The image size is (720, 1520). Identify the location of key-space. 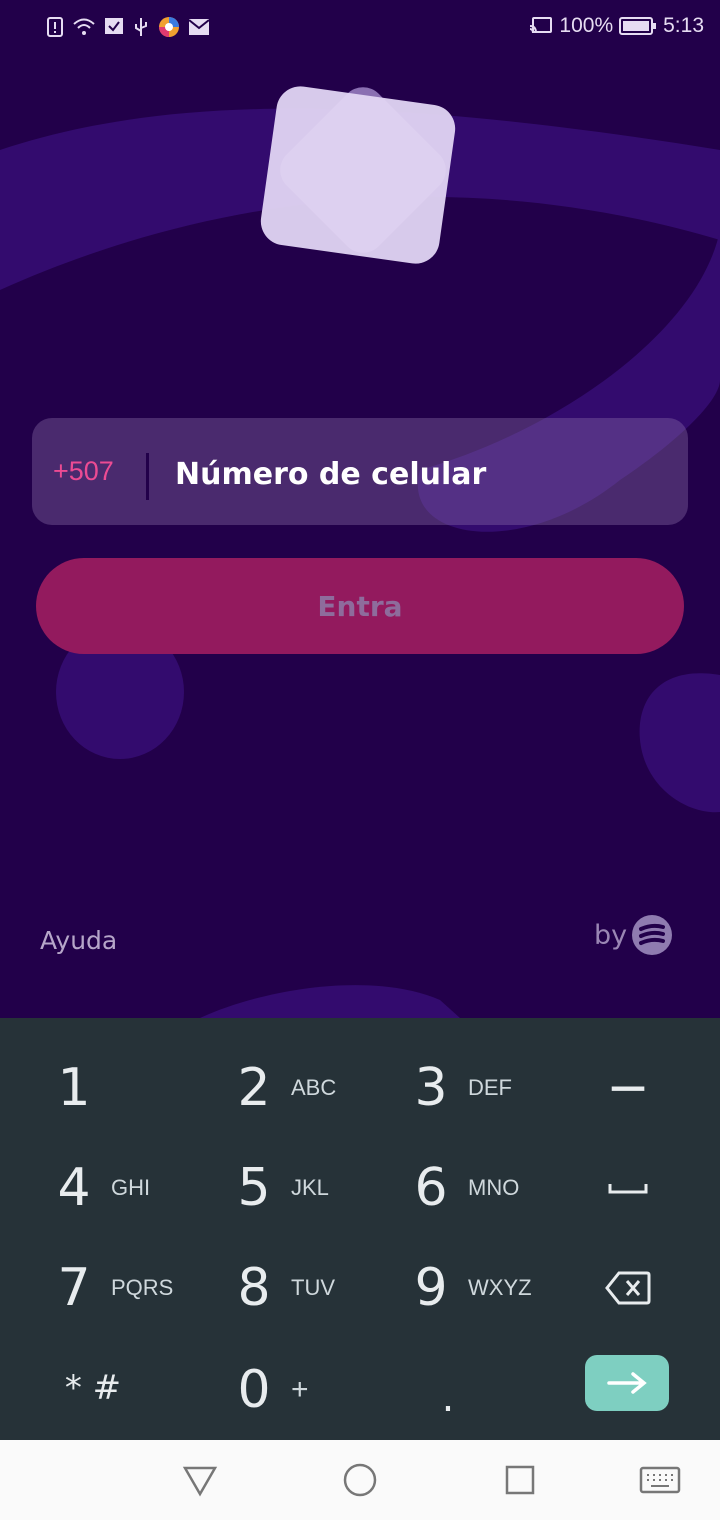
(628, 1188).